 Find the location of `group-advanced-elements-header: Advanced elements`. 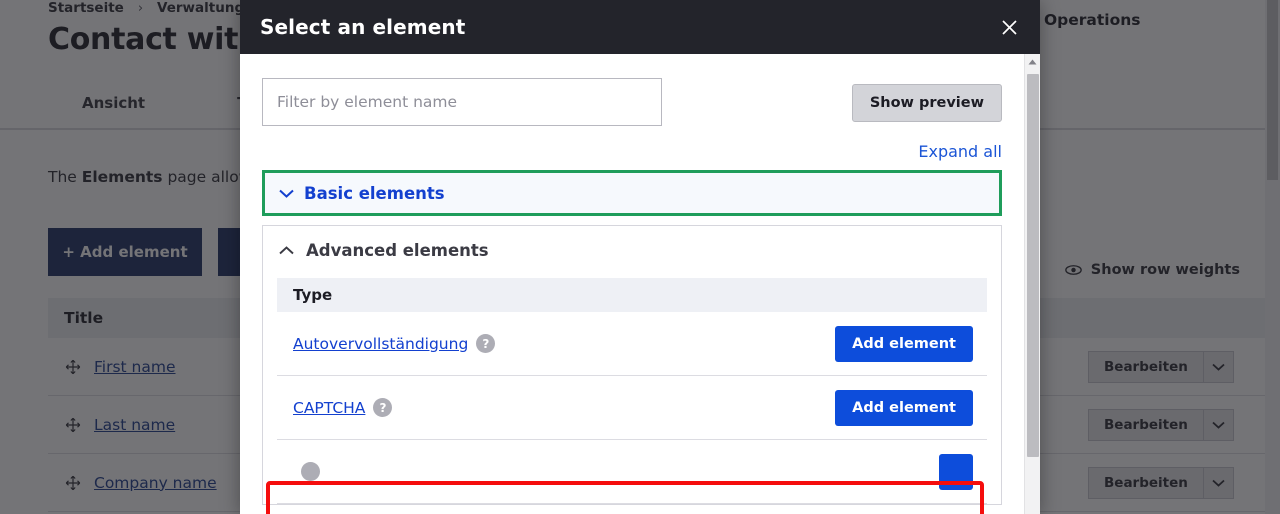

group-advanced-elements-header: Advanced elements is located at coordinates (632, 250).